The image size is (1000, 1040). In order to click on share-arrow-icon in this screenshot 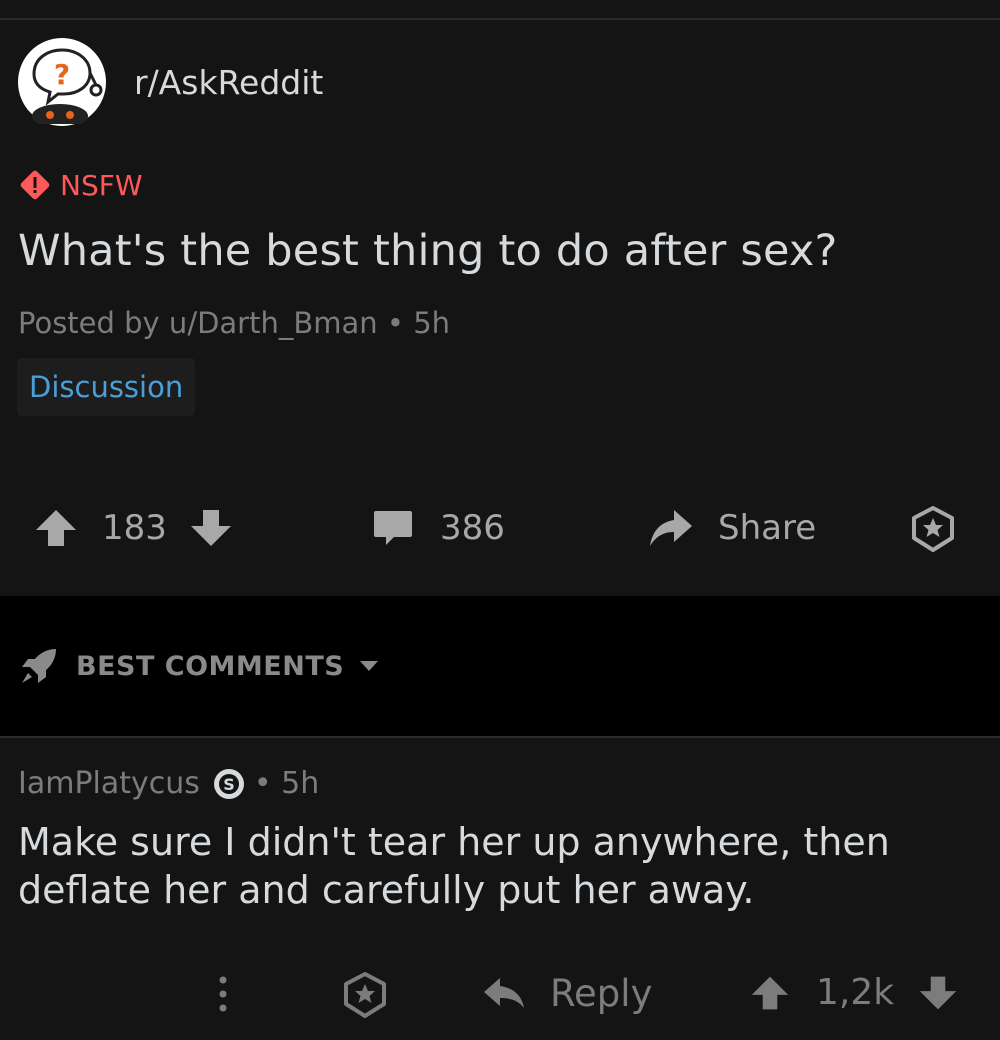, I will do `click(671, 528)`.